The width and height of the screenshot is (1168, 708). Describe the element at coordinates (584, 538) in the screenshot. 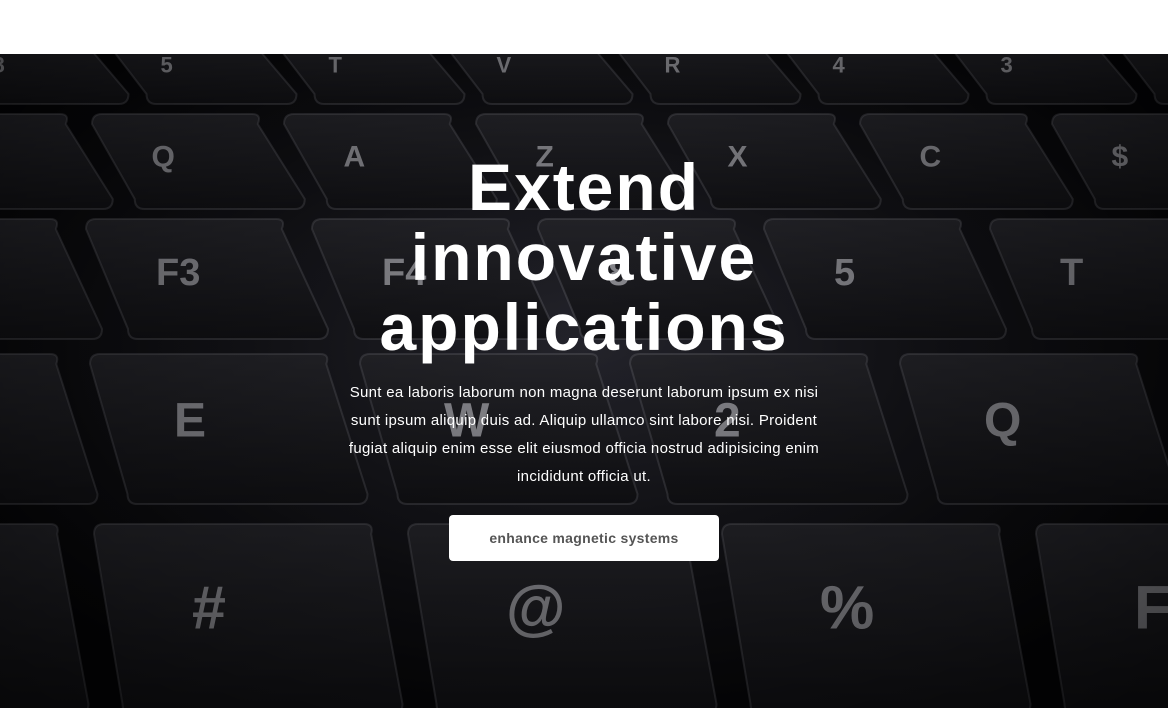

I see `enhance-systems-button: enhance magnetic systems` at that location.